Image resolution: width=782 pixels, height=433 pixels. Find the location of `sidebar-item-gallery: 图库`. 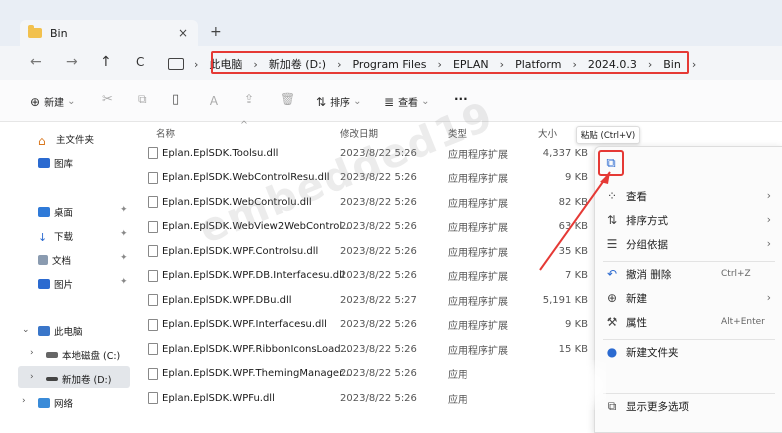

sidebar-item-gallery: 图库 is located at coordinates (55, 163).